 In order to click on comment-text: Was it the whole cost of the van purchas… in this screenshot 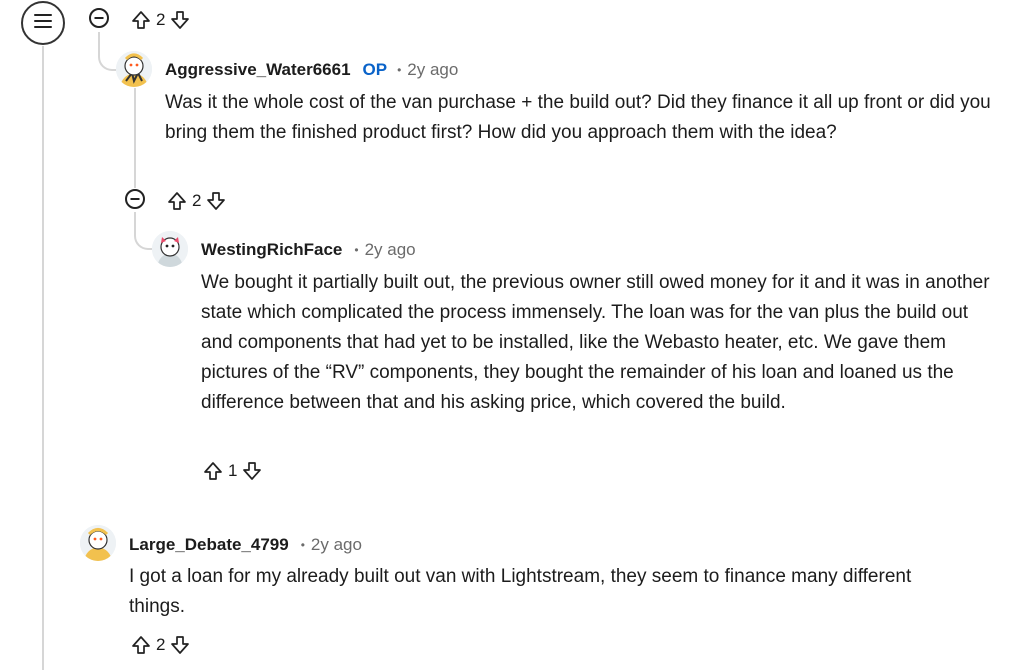, I will do `click(578, 117)`.